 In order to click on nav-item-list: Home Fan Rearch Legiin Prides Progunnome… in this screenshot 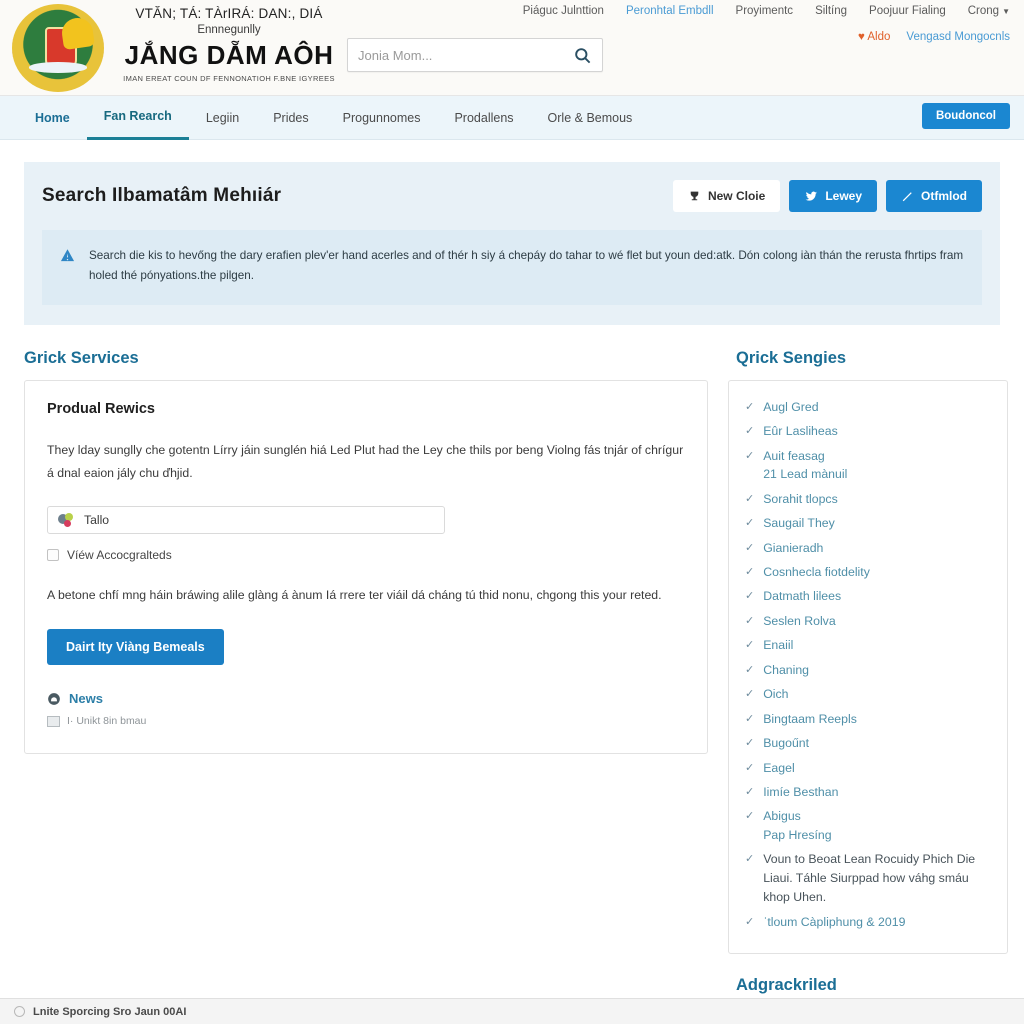, I will do `click(333, 118)`.